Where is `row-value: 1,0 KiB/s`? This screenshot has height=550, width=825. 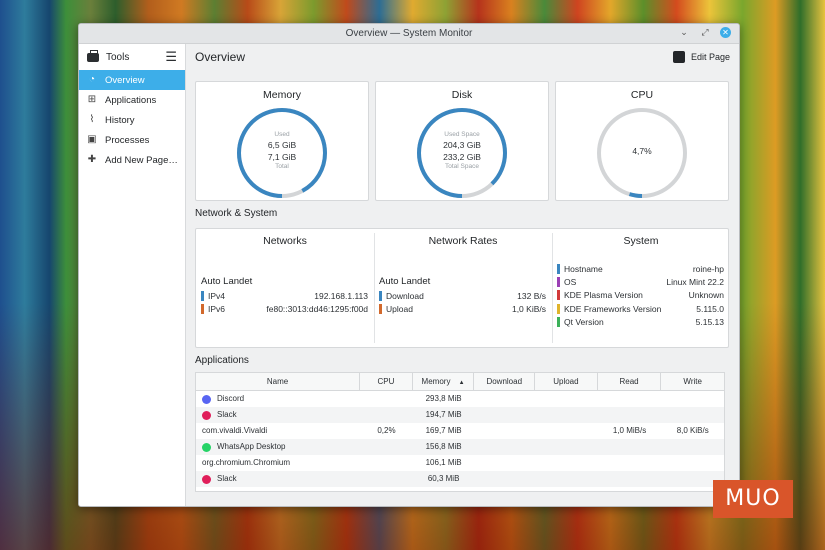 row-value: 1,0 KiB/s is located at coordinates (528, 309).